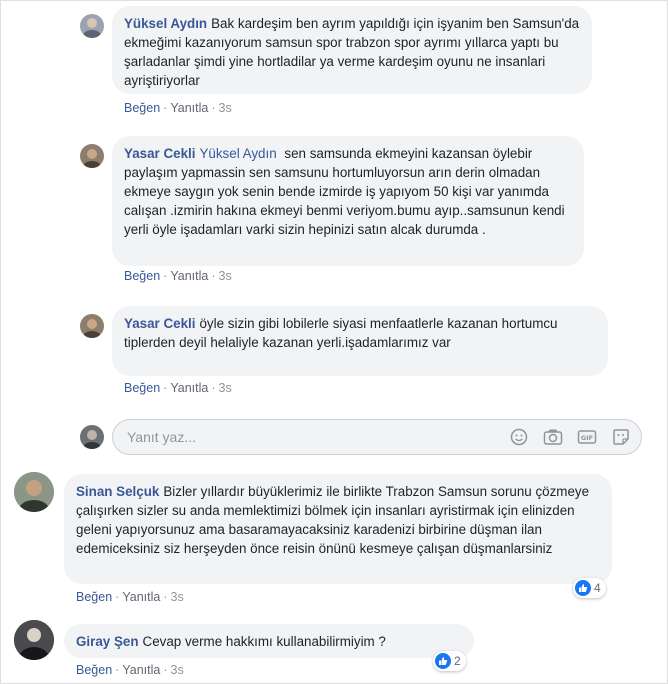 This screenshot has width=668, height=684. I want to click on current-user-avatar, so click(92, 437).